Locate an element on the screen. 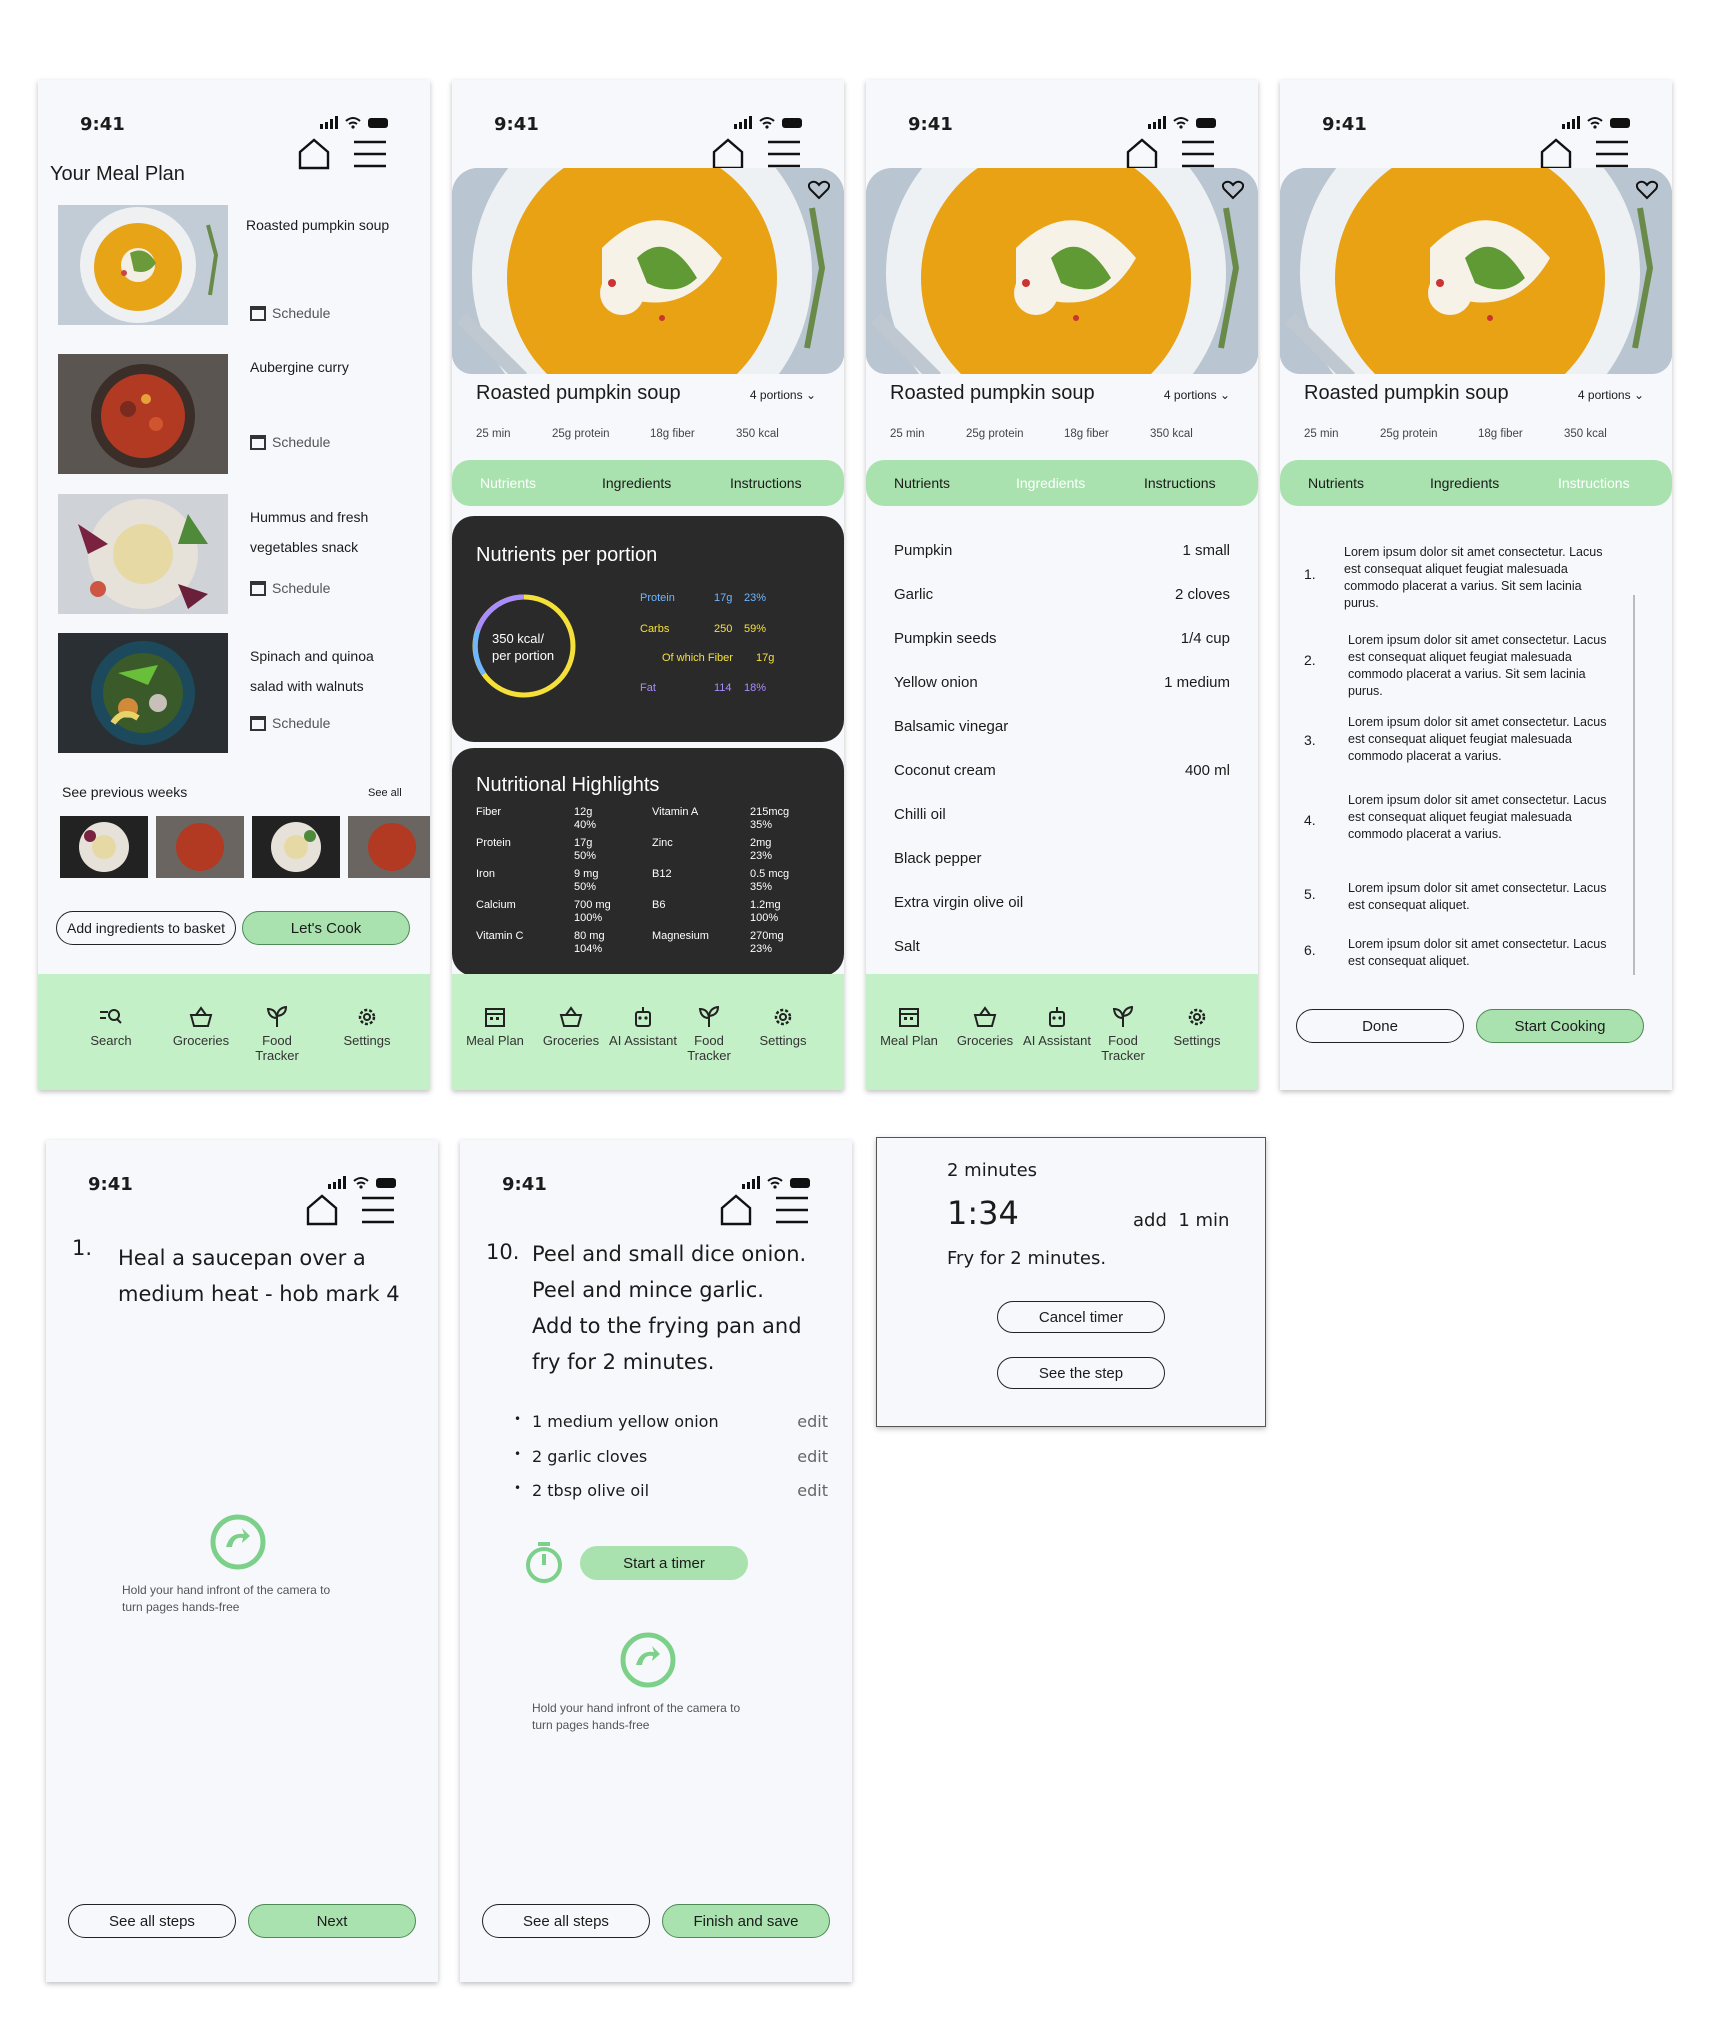 The width and height of the screenshot is (1714, 2032). lets-cook-button: Let's Cook is located at coordinates (326, 928).